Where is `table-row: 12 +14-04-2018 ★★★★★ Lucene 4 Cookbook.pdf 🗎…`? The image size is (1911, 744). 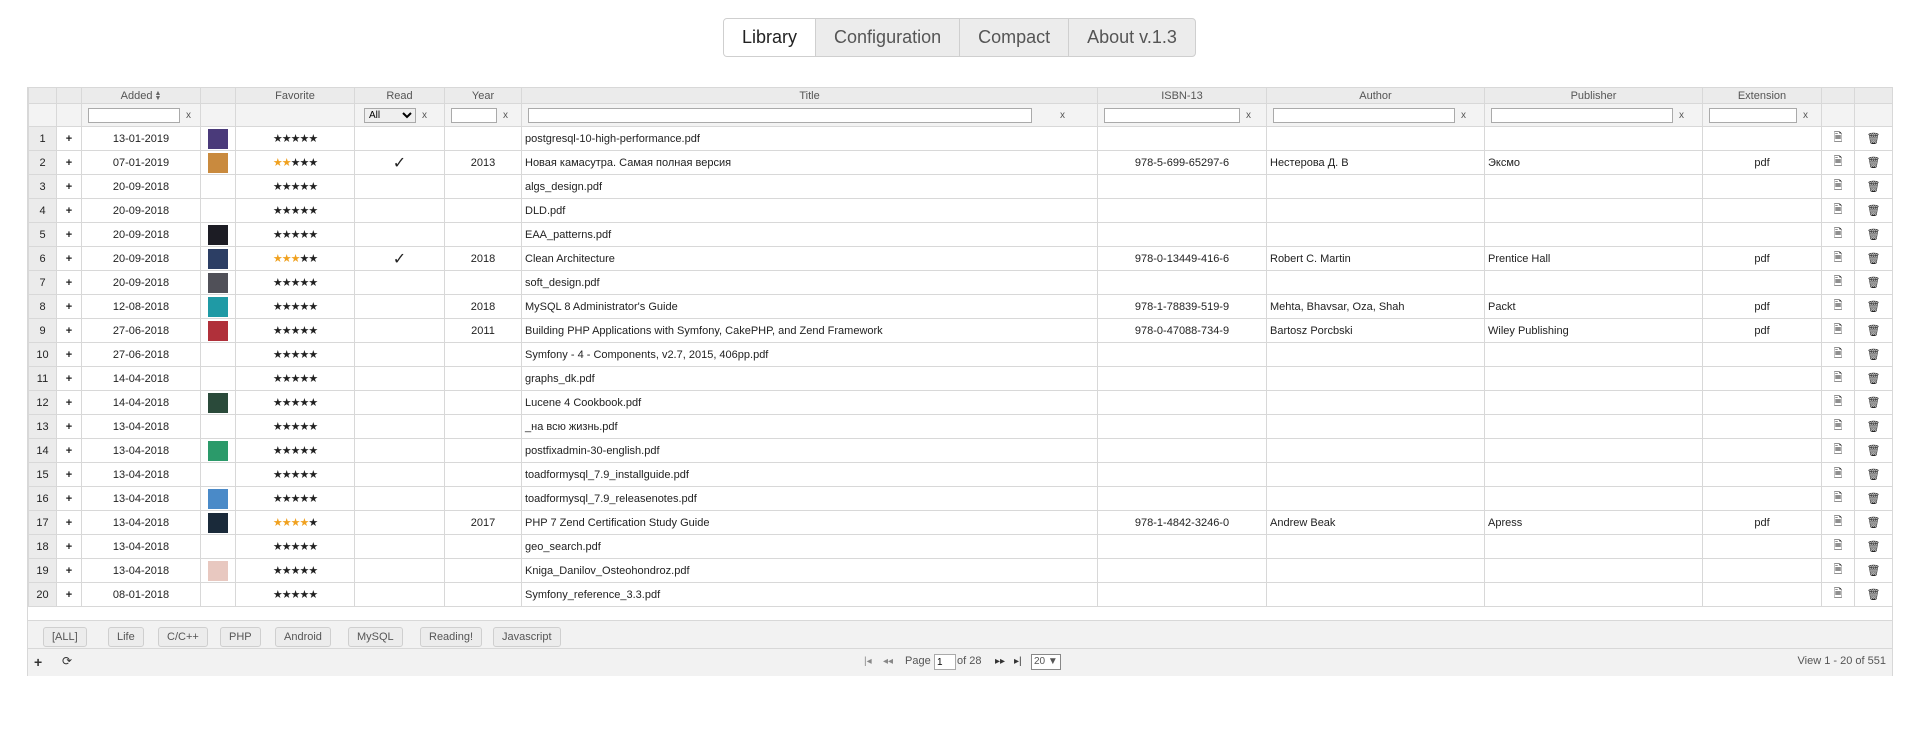 table-row: 12 +14-04-2018 ★★★★★ Lucene 4 Cookbook.pdf 🗎… is located at coordinates (960, 402).